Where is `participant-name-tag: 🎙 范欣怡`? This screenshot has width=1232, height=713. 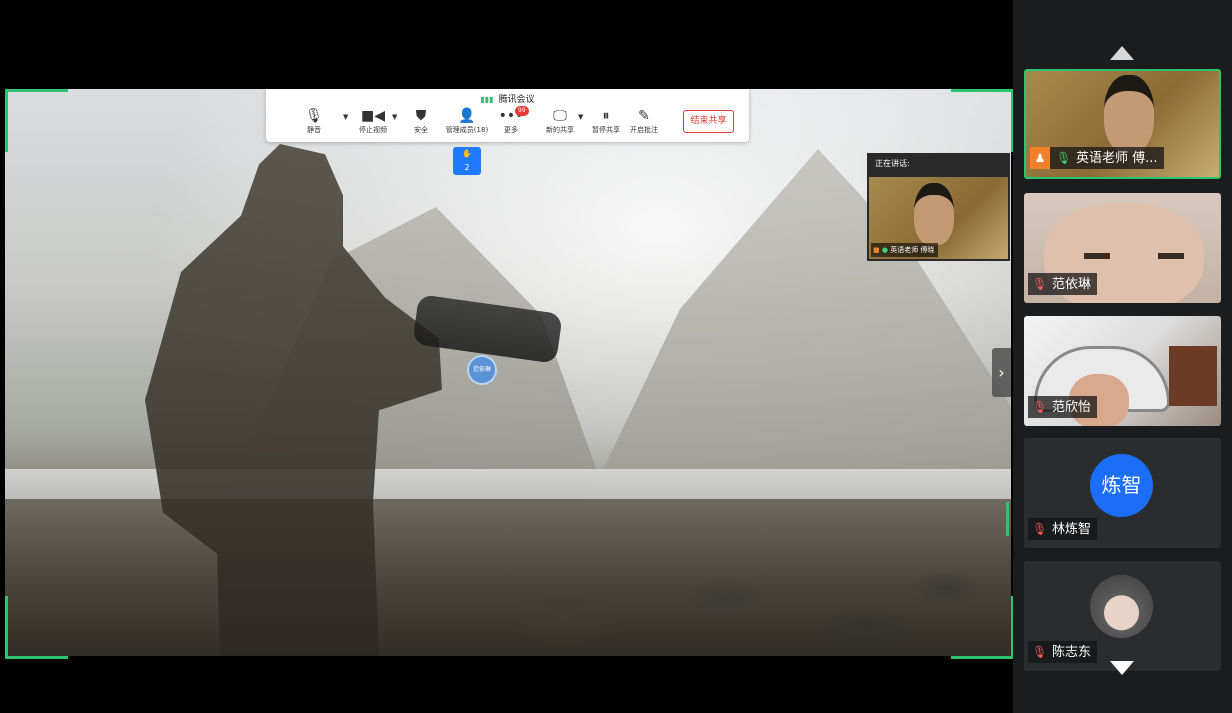
participant-name-tag: 🎙 范欣怡 is located at coordinates (1063, 407).